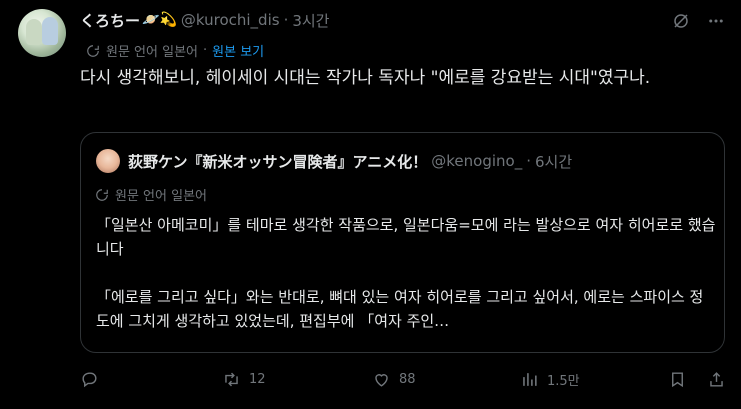  Describe the element at coordinates (278, 161) in the screenshot. I see `quoted-author-name: 荻野ケン『新米オッサン冒険者』アニメ化！` at that location.